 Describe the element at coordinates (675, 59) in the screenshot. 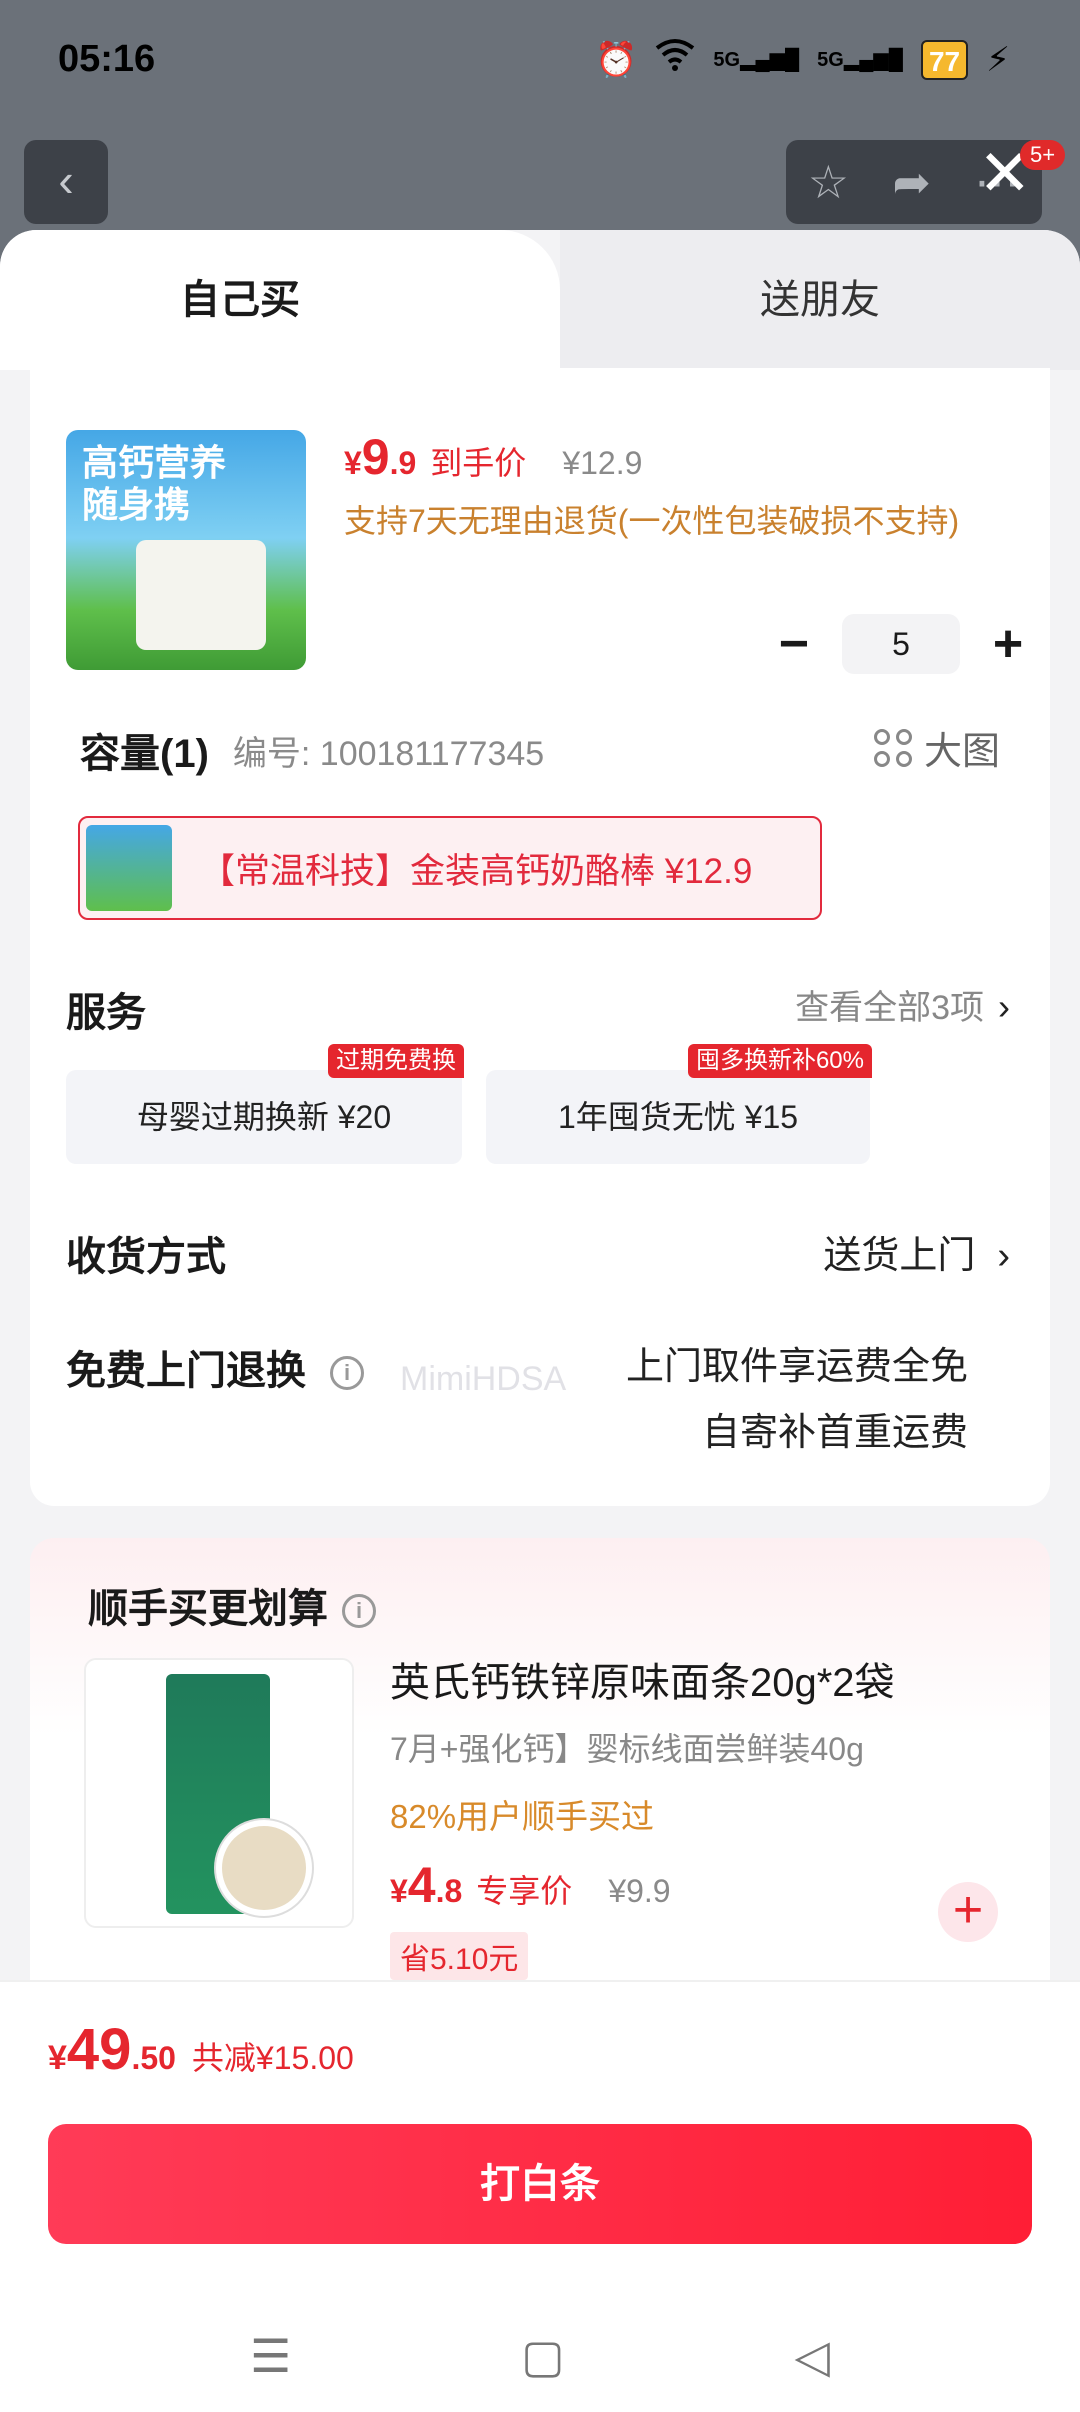

I see `wifi-icon` at that location.